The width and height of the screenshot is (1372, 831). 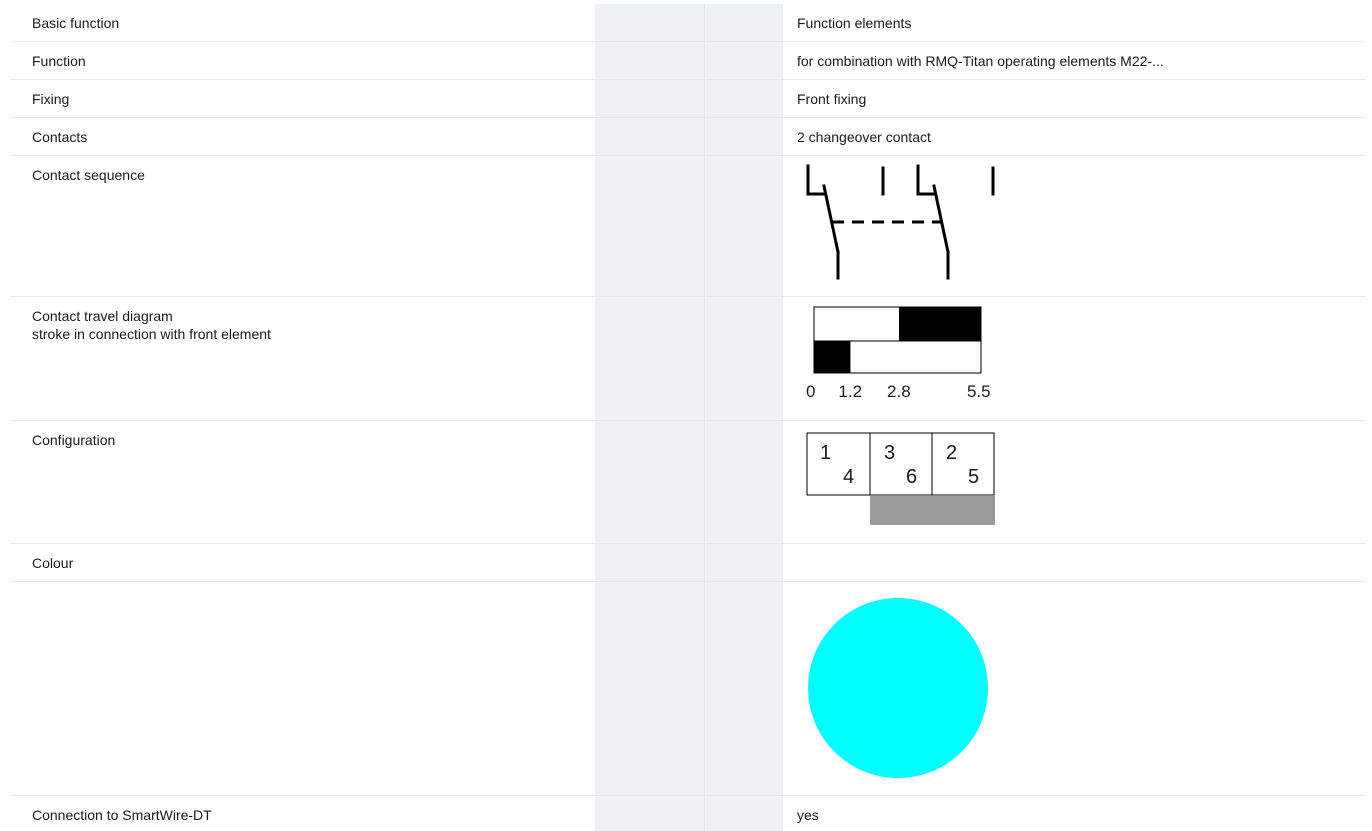 What do you see at coordinates (53, 563) in the screenshot?
I see `row-label: Colour` at bounding box center [53, 563].